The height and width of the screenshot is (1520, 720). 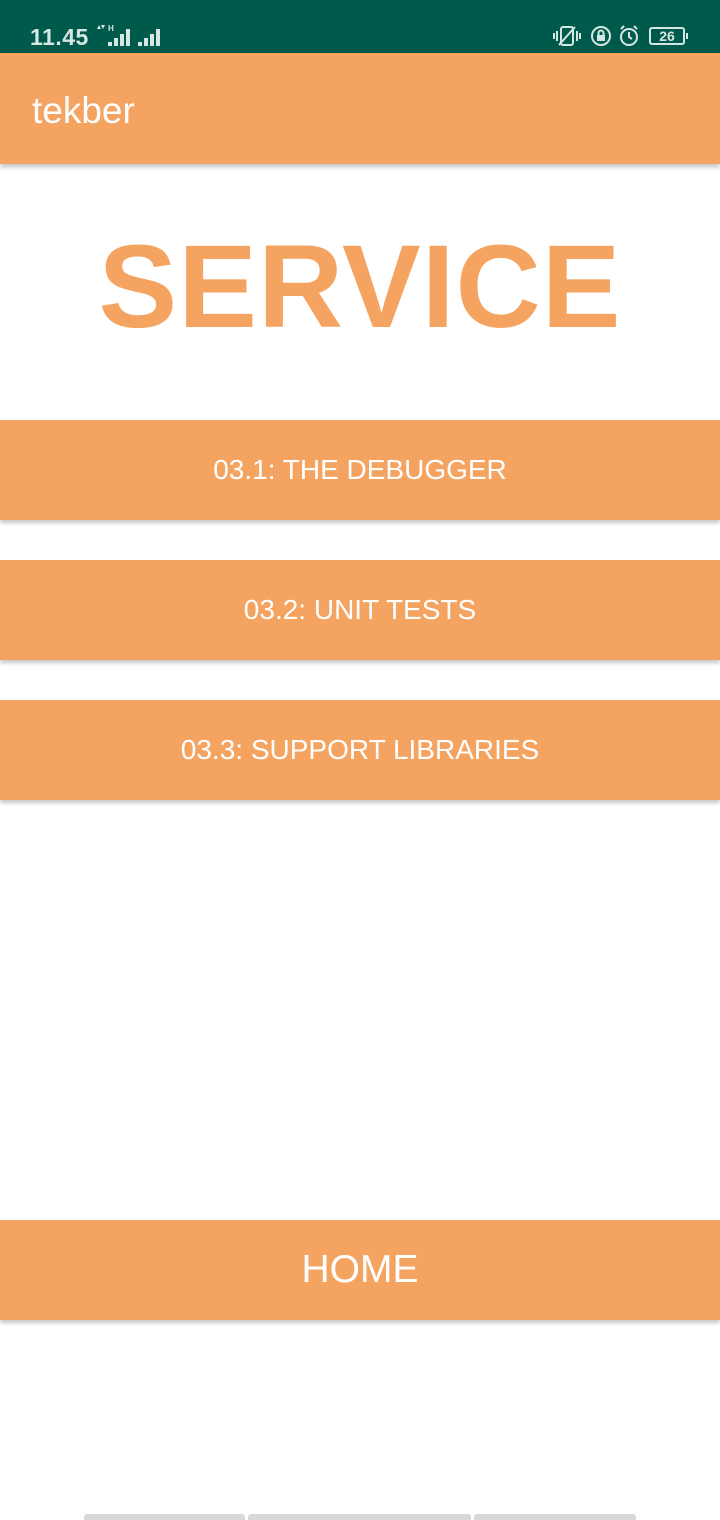 What do you see at coordinates (101, 27) in the screenshot?
I see `data-transfer-icon` at bounding box center [101, 27].